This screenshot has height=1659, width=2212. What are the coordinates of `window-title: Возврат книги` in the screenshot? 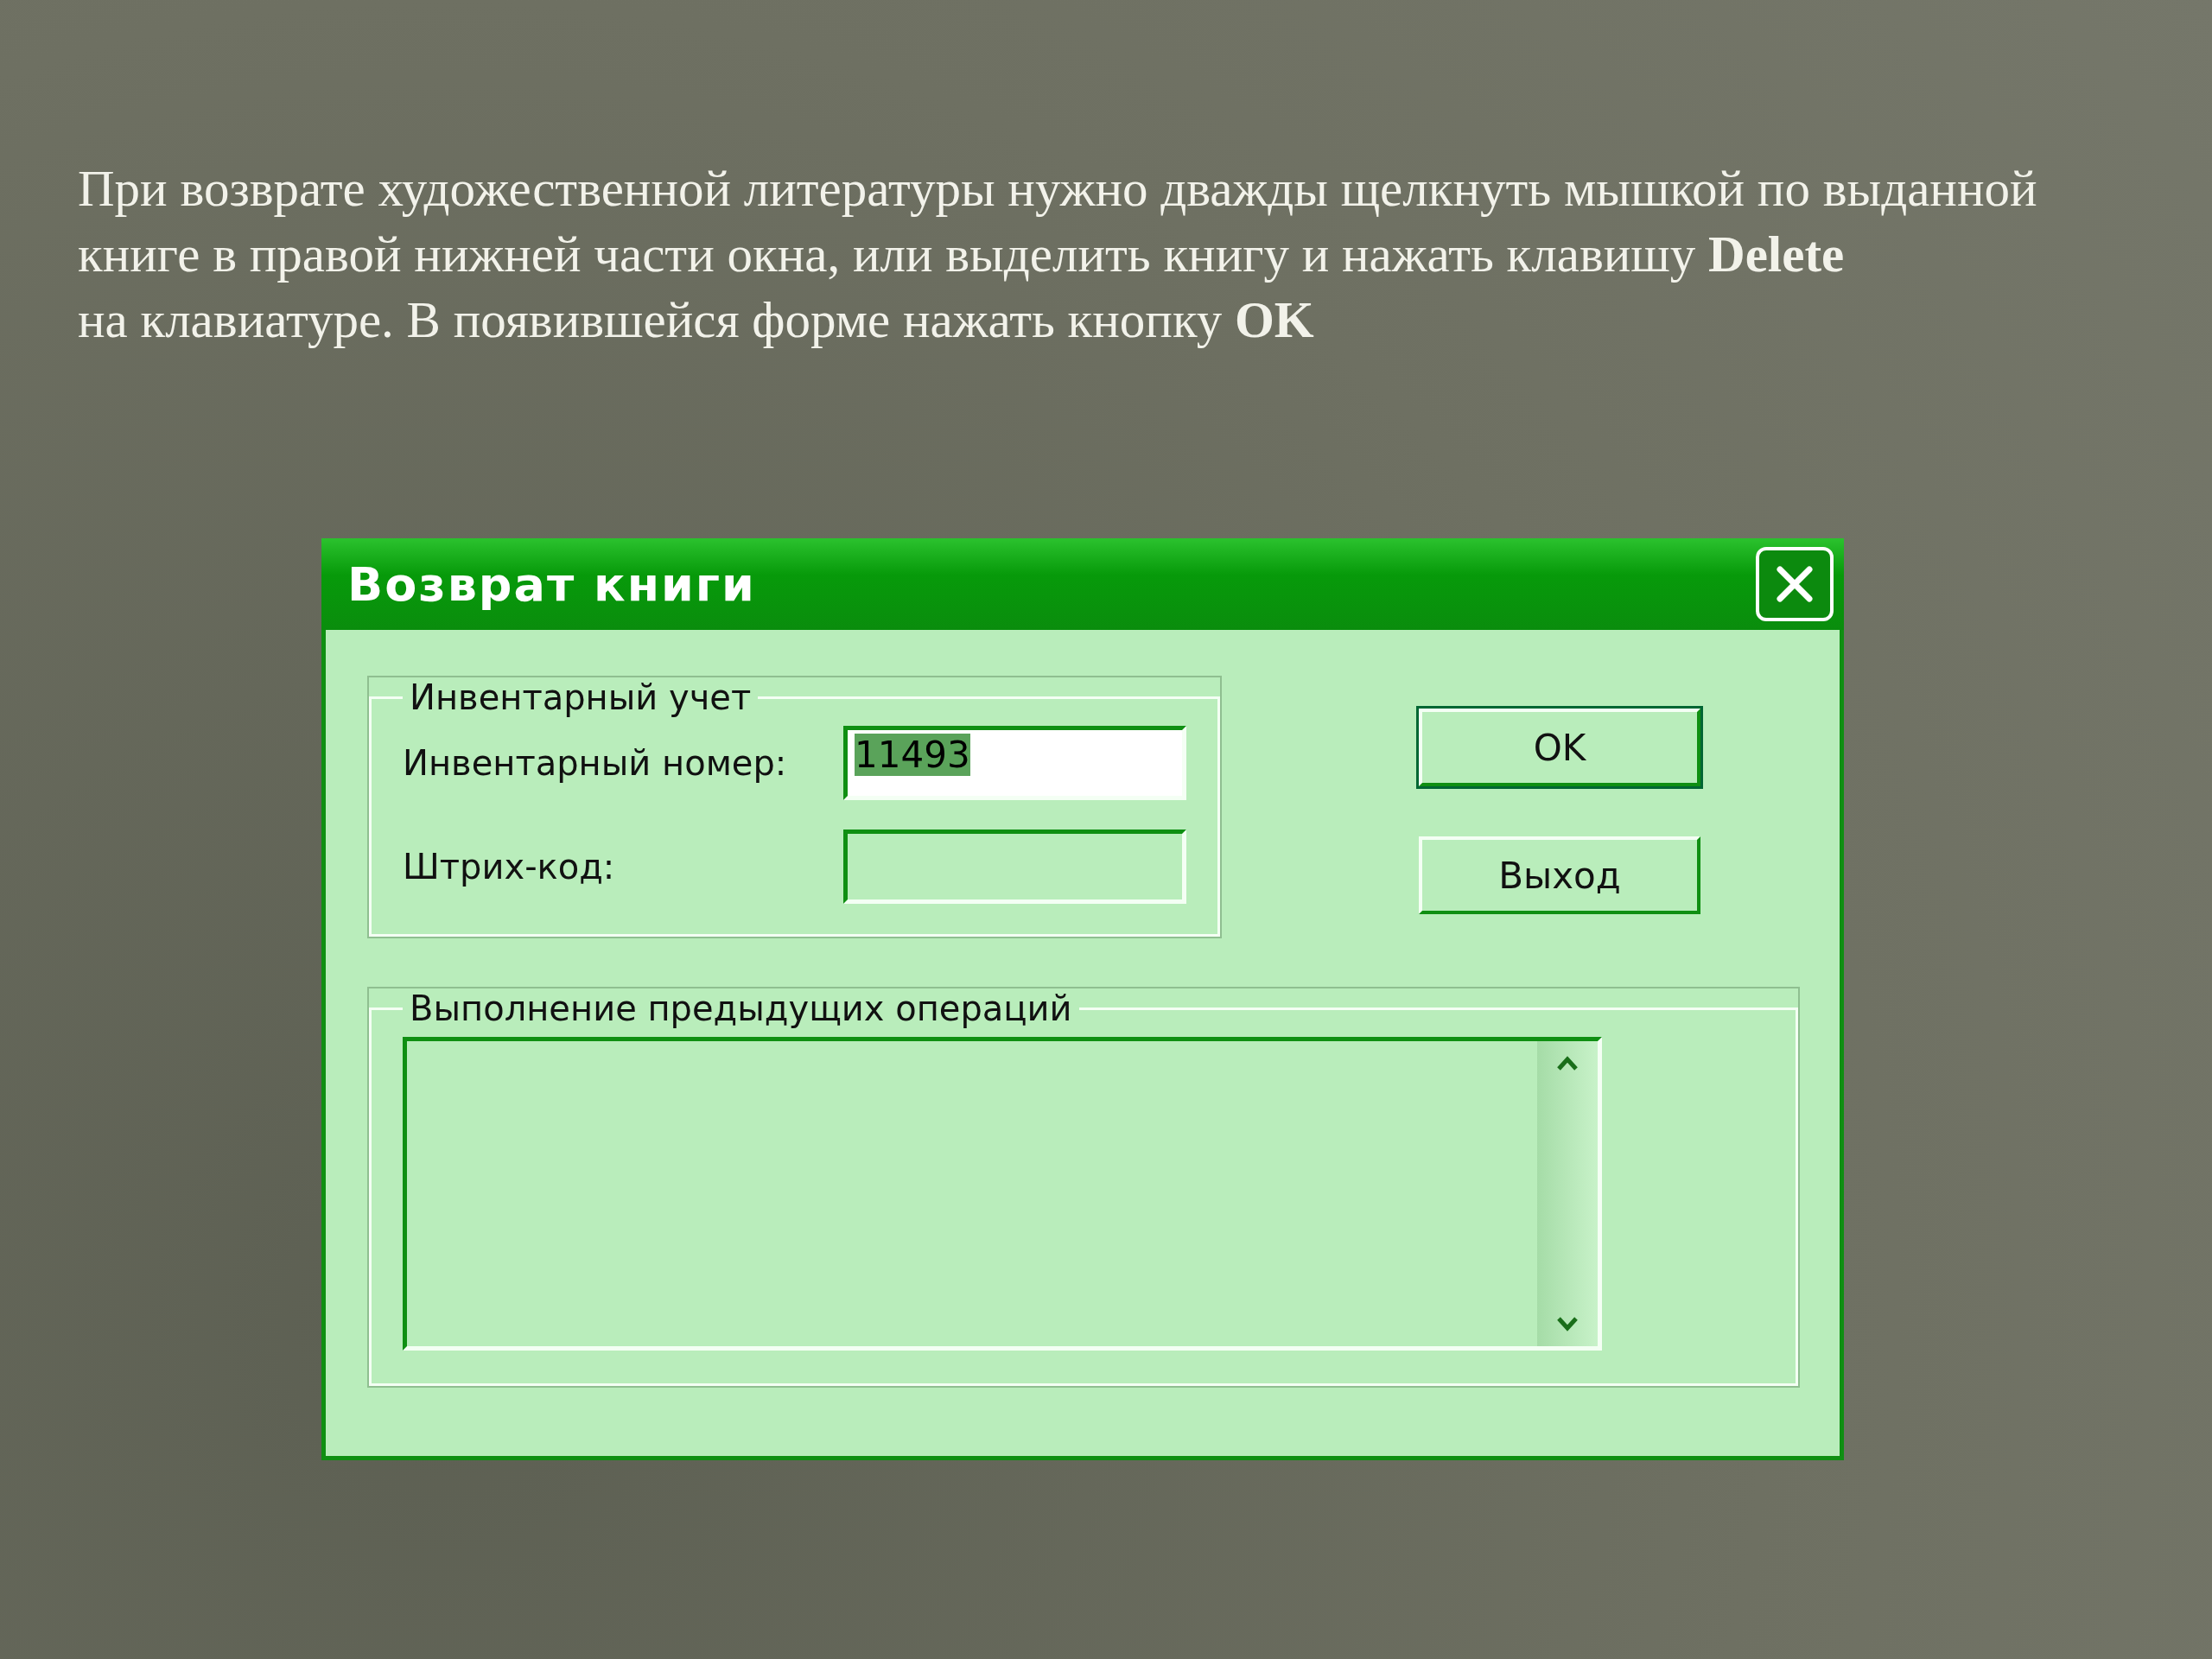 It's located at (551, 584).